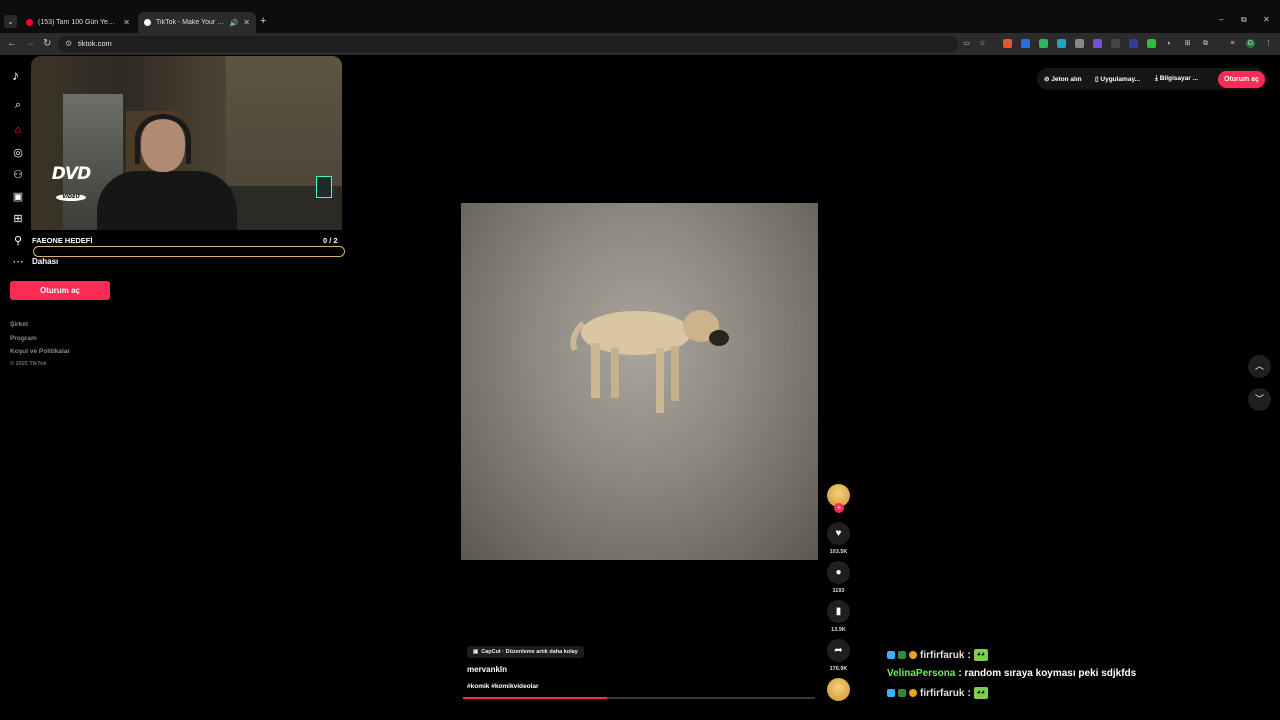  What do you see at coordinates (29, 22) in the screenshot?
I see `youtube-favicon-icon` at bounding box center [29, 22].